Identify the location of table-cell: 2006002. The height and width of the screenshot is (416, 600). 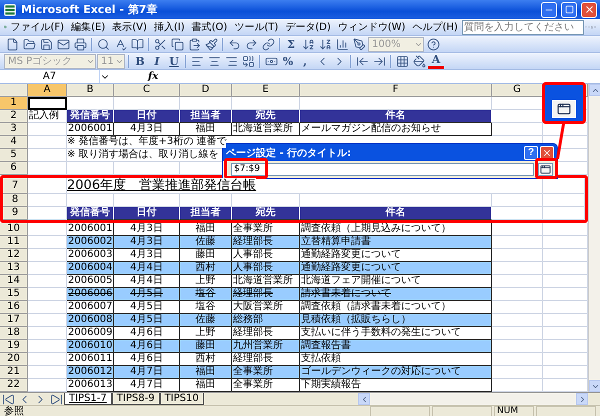
(90, 242).